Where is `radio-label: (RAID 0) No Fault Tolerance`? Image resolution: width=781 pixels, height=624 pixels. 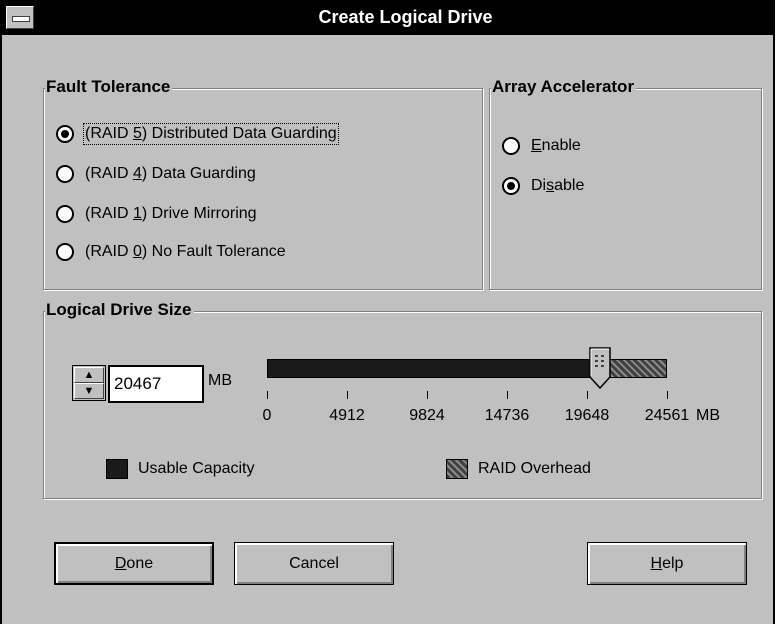
radio-label: (RAID 0) No Fault Tolerance is located at coordinates (185, 251).